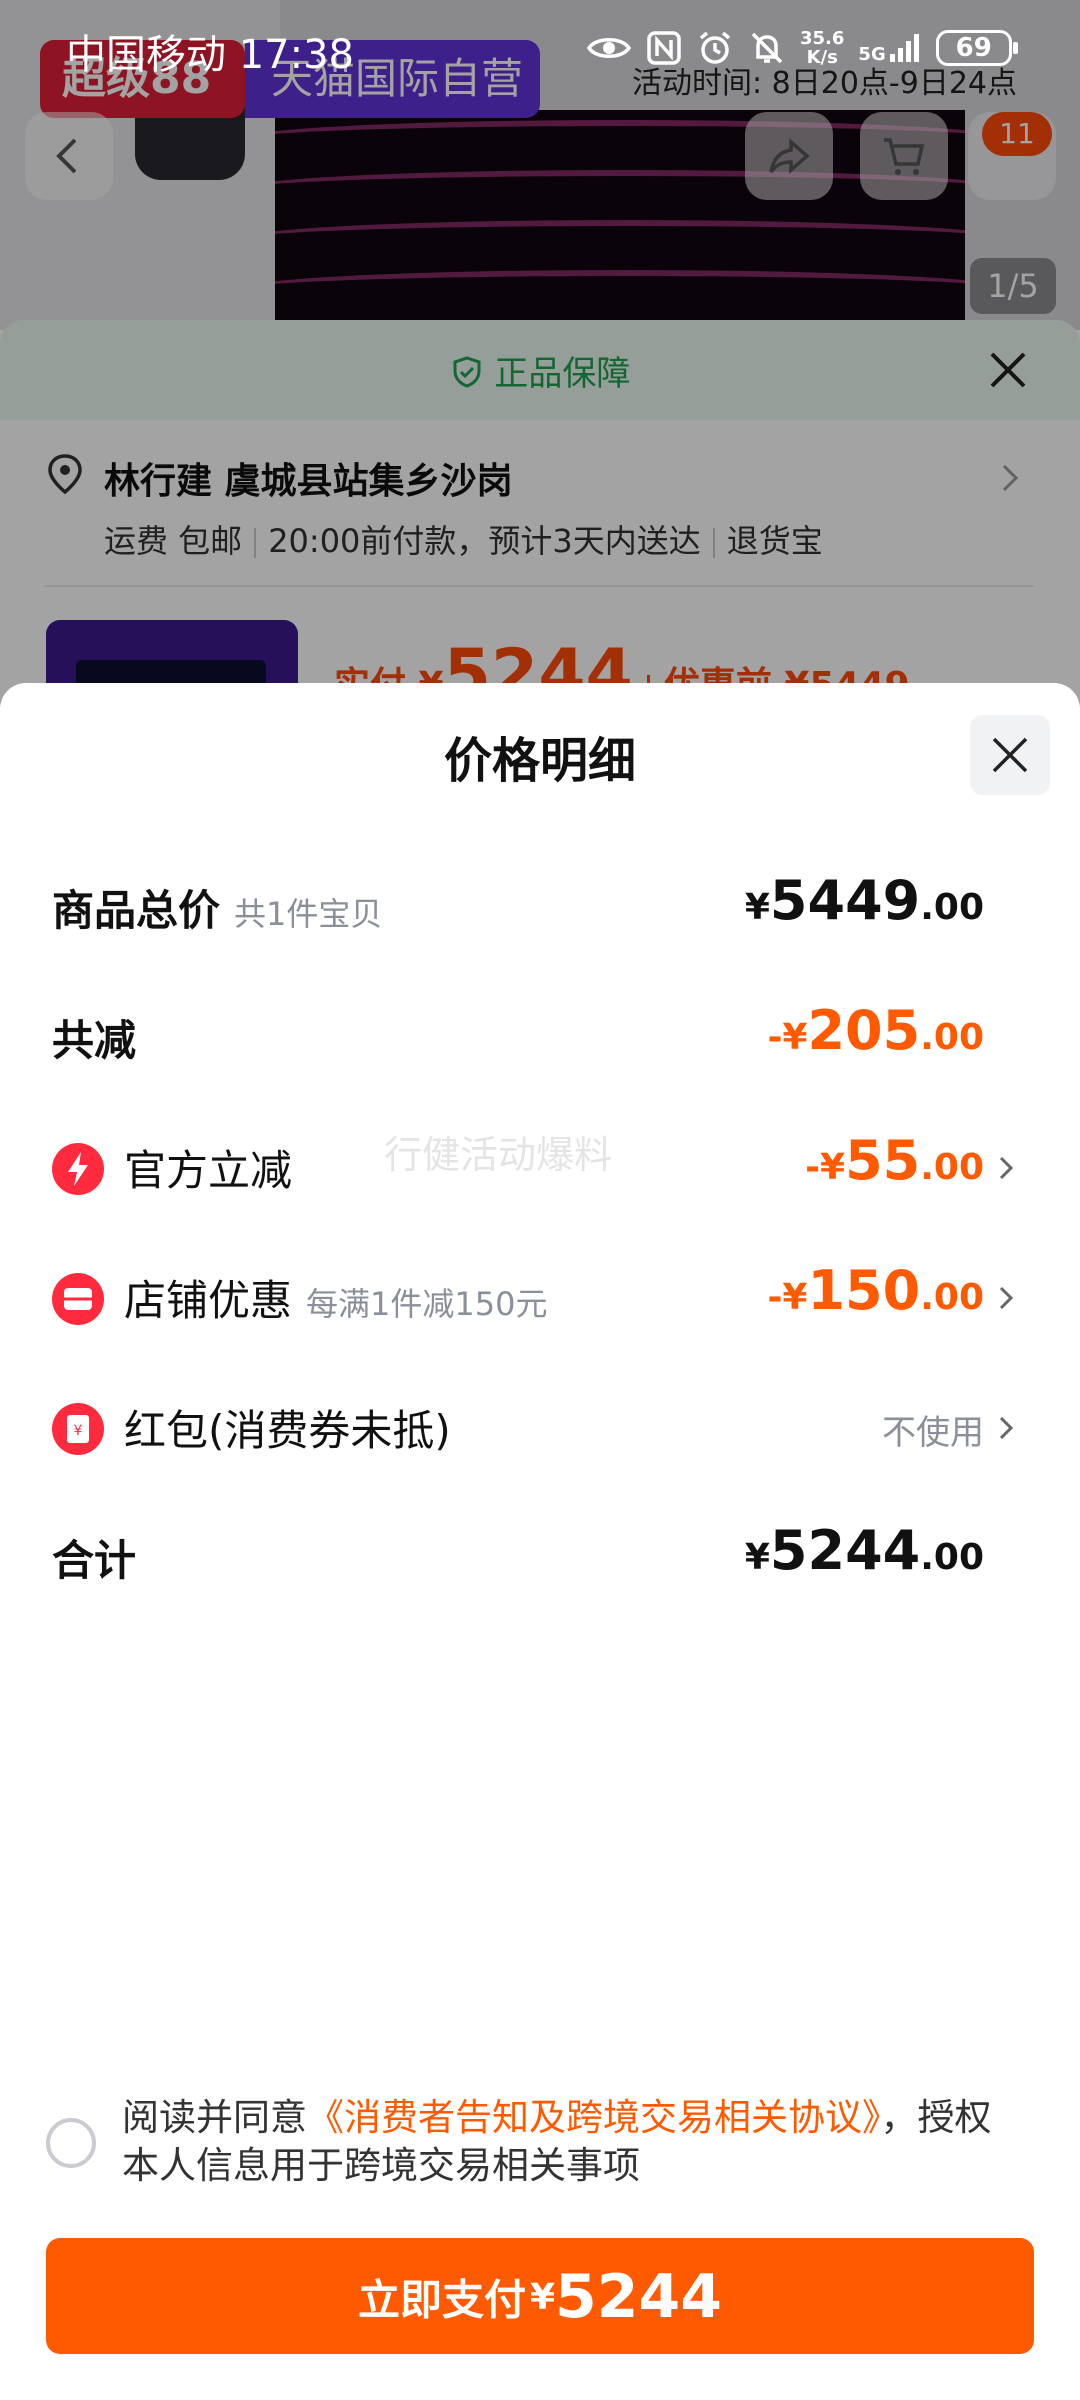  Describe the element at coordinates (933, 1433) in the screenshot. I see `red-packet-value: 不使用` at that location.